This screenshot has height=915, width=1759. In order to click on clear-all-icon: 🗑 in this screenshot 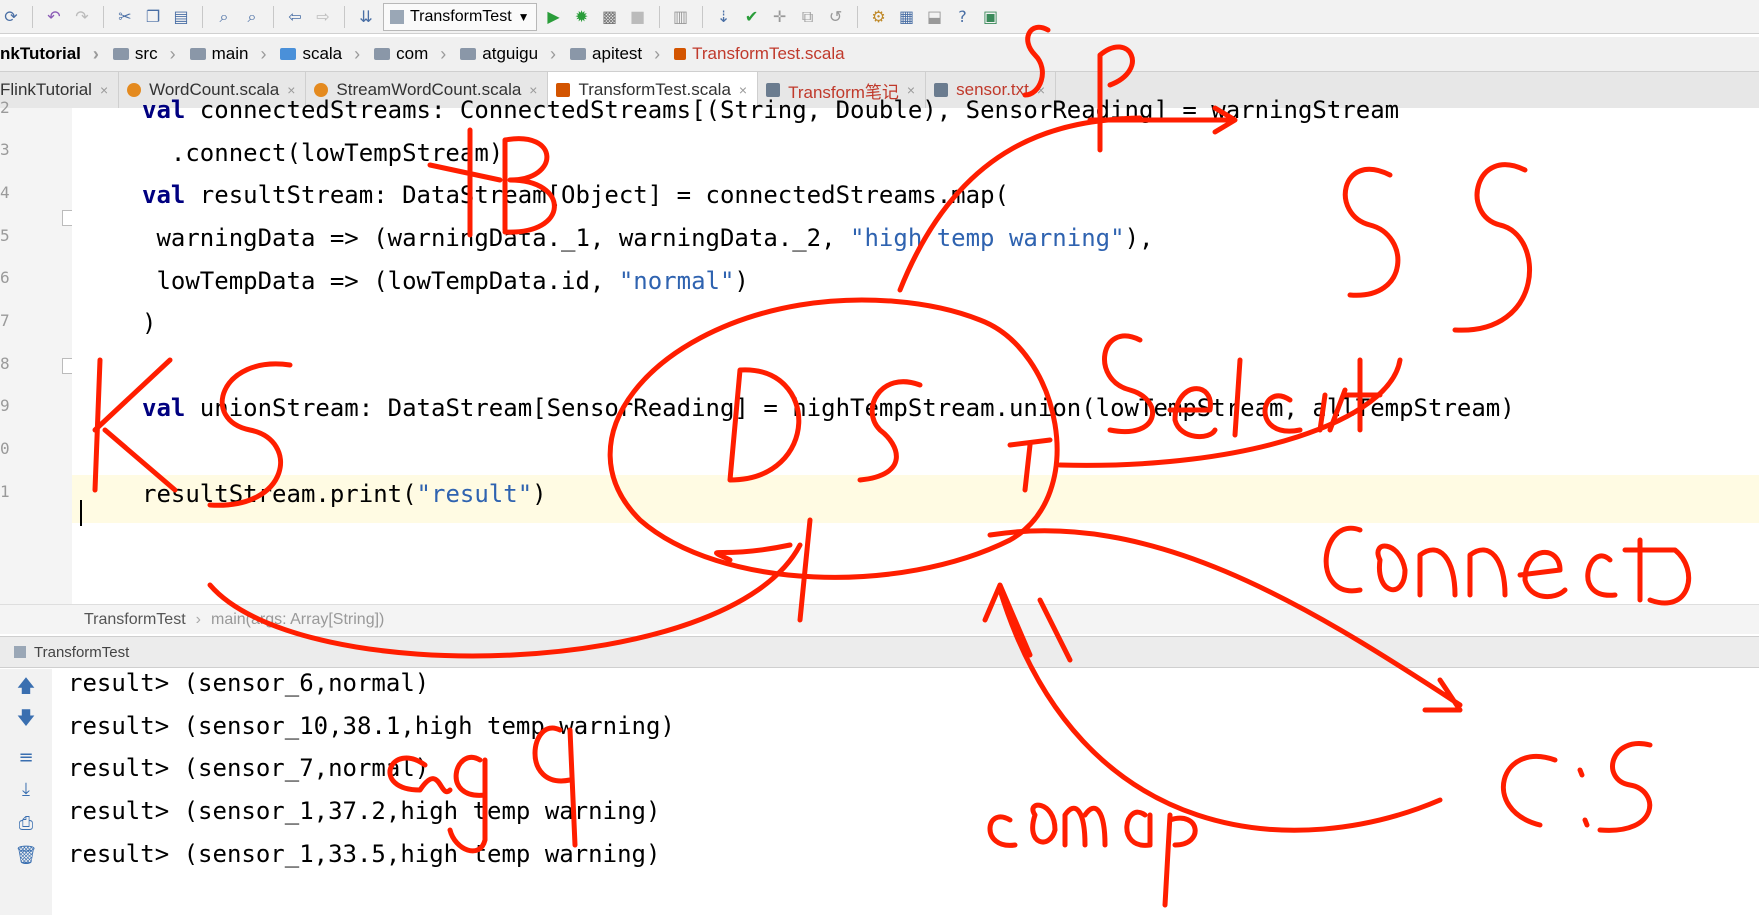, I will do `click(26, 855)`.